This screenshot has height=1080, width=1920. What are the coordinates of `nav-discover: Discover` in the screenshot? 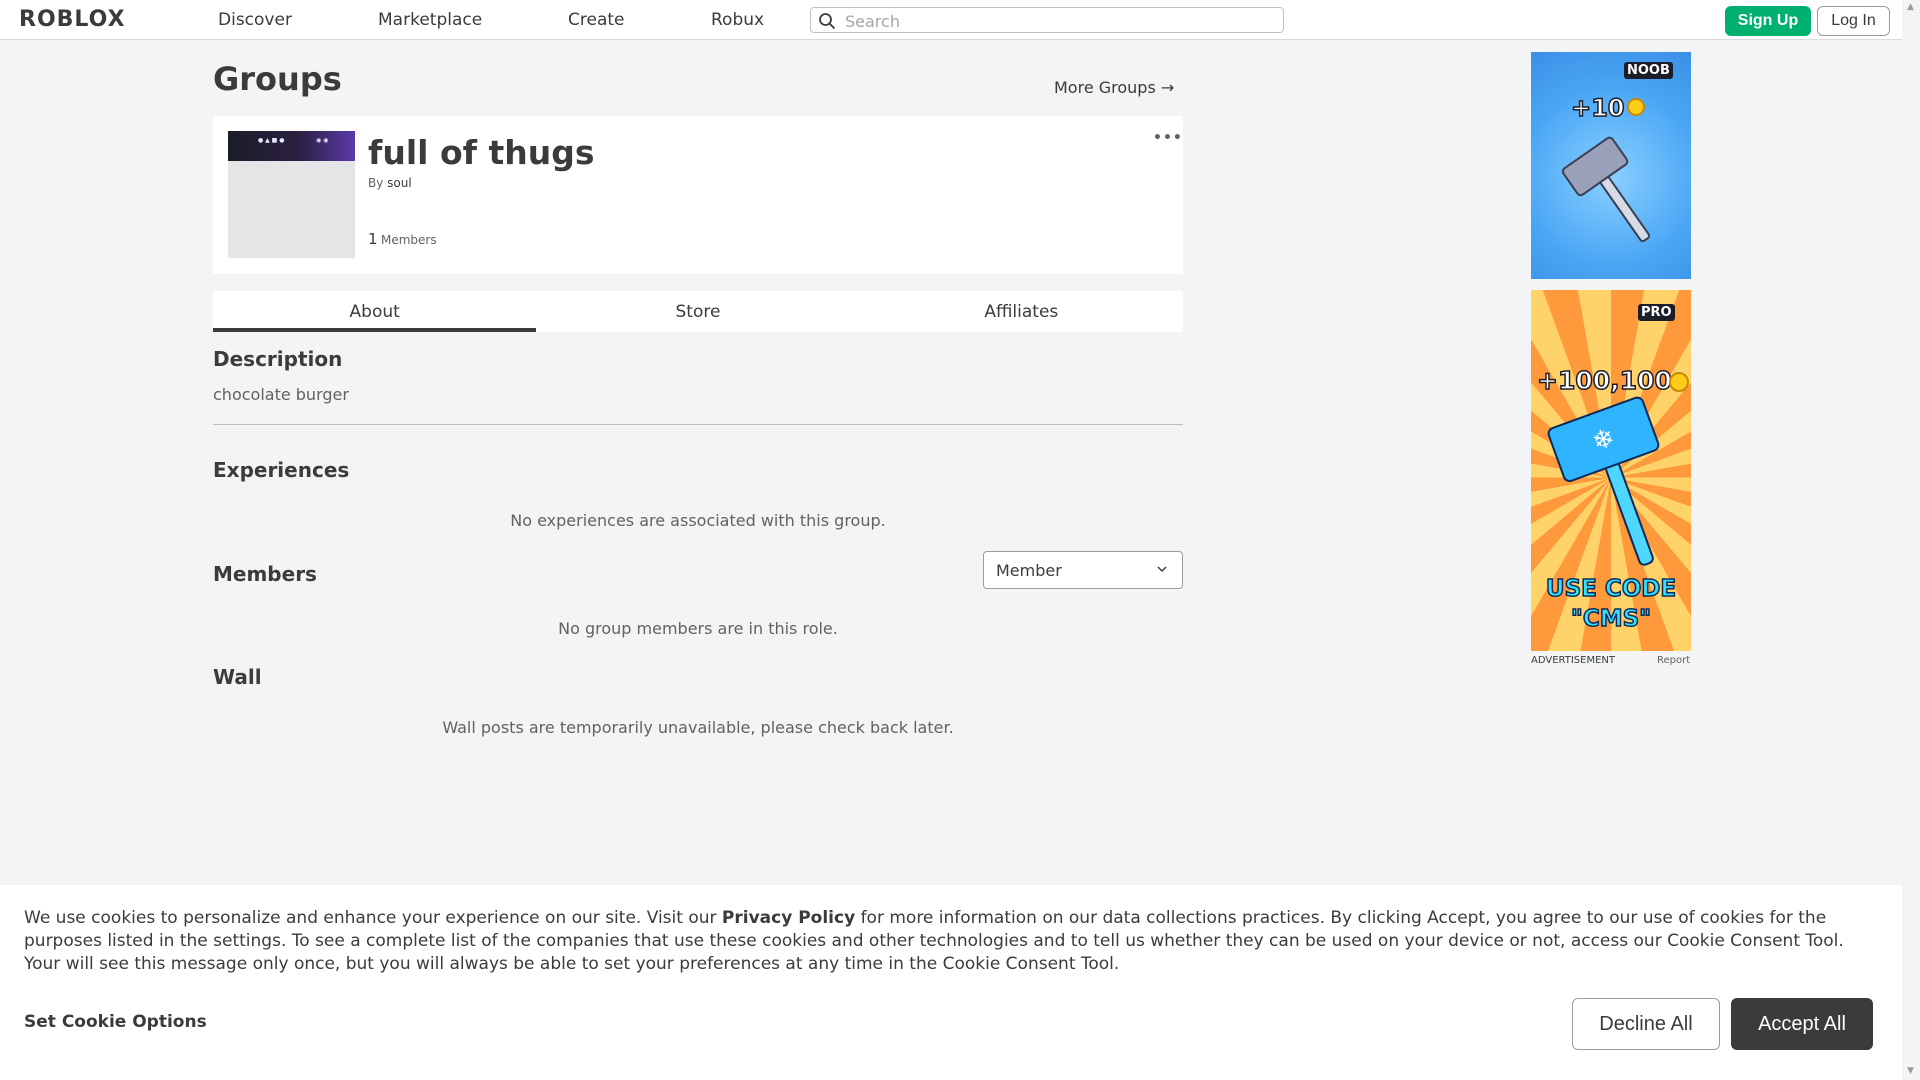 It's located at (255, 20).